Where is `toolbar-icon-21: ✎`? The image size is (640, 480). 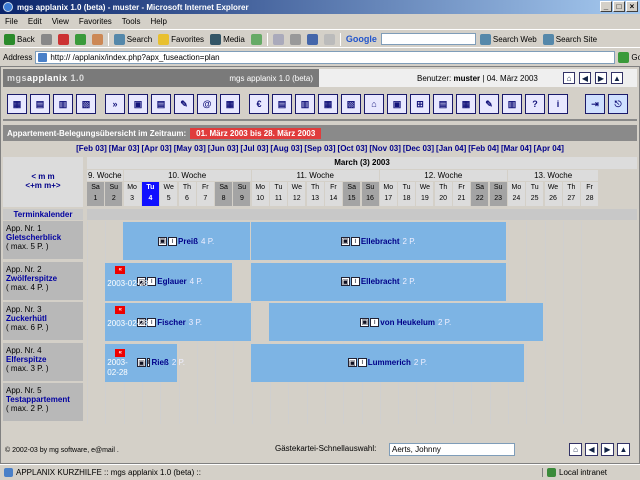 toolbar-icon-21: ✎ is located at coordinates (489, 104).